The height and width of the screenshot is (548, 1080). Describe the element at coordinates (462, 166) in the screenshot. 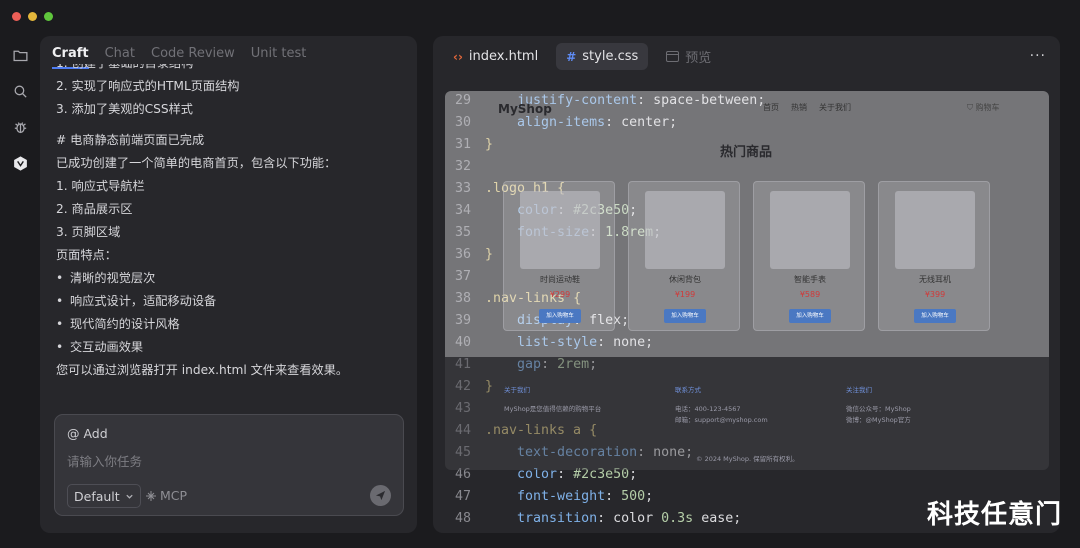

I see `line-number: 32` at that location.